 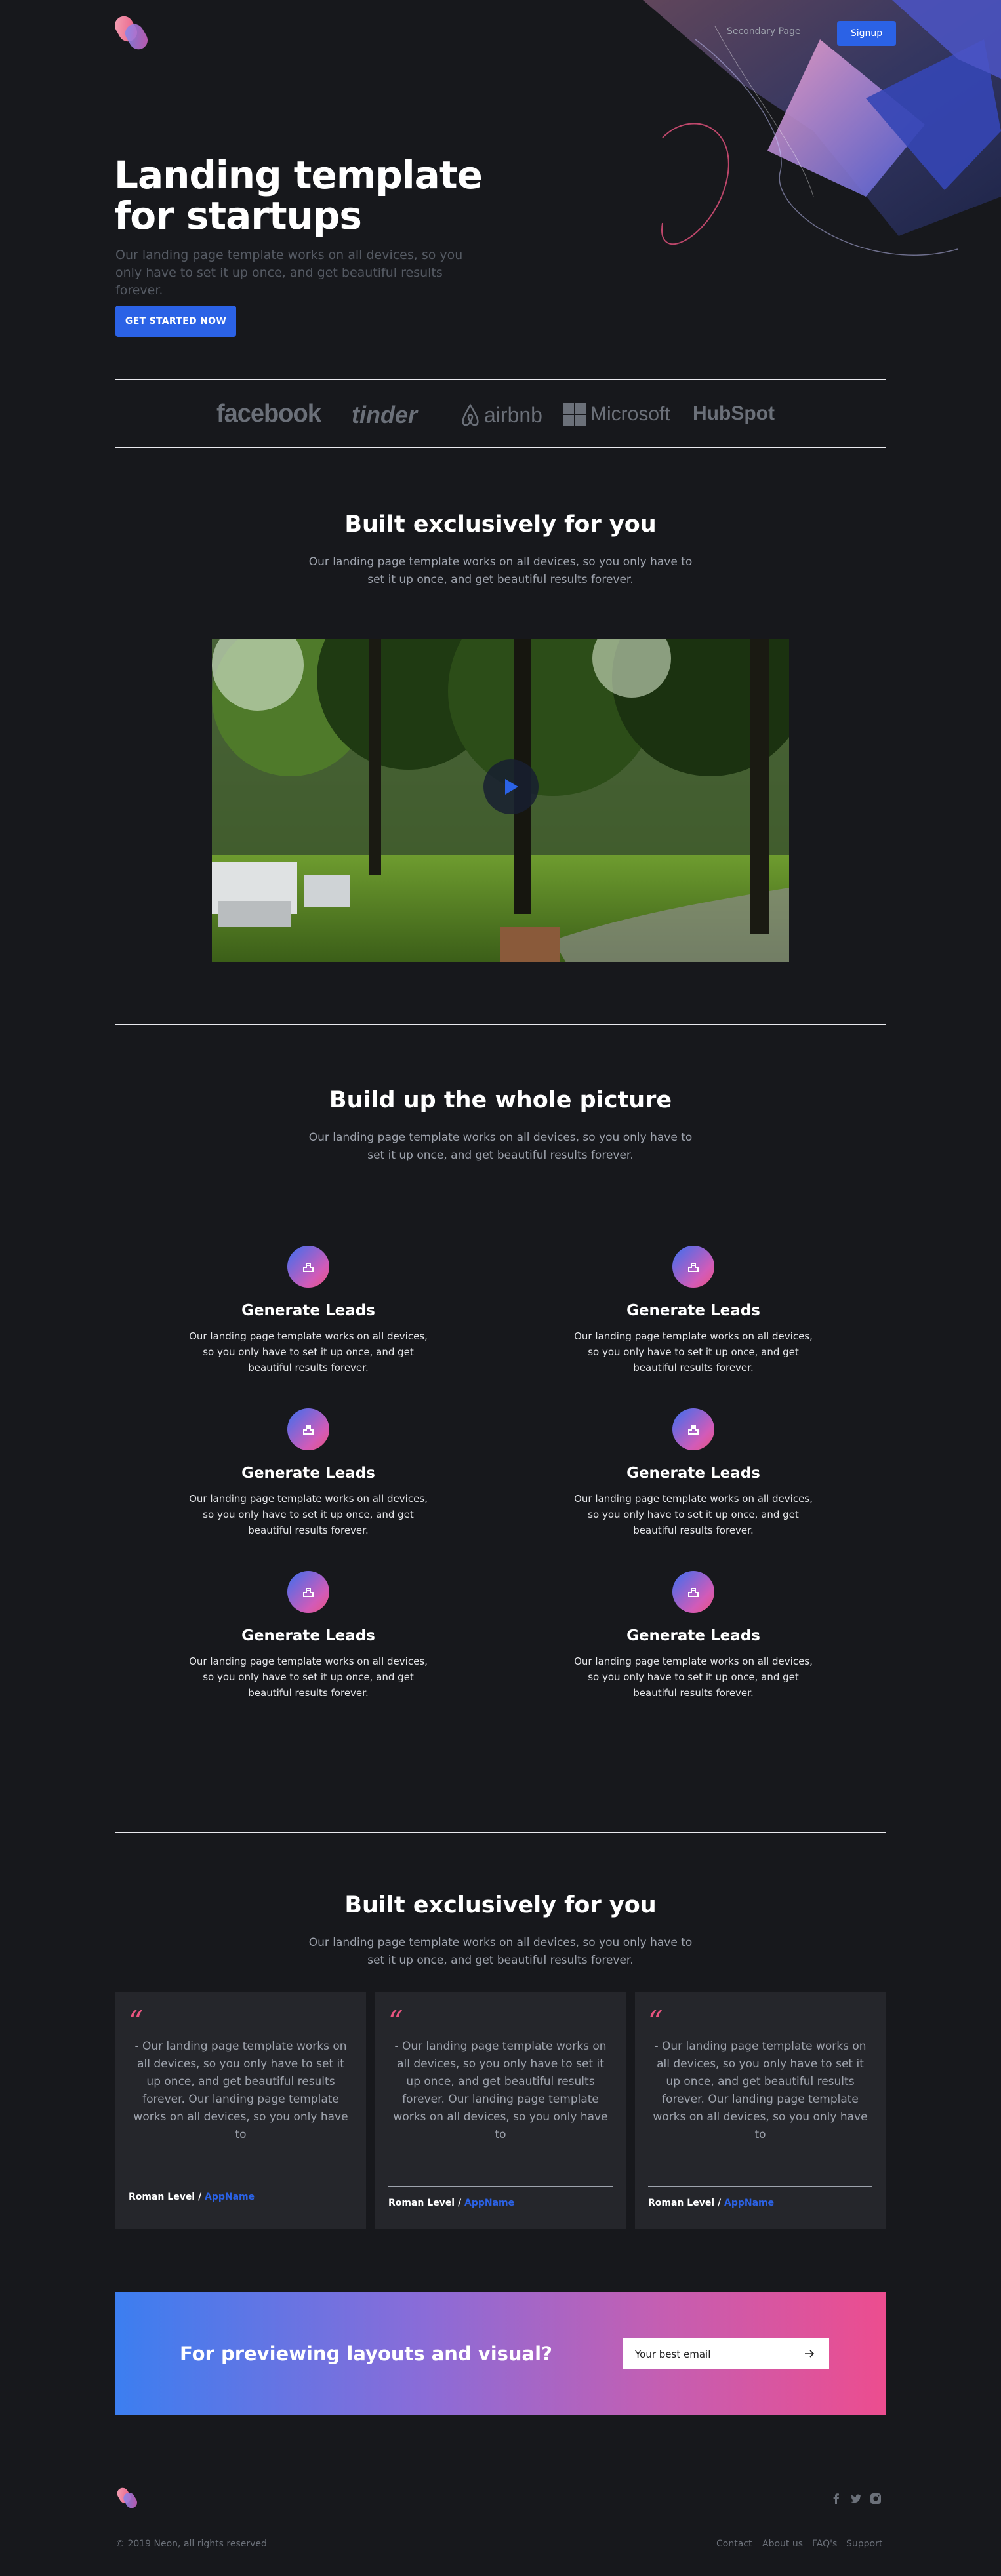 I want to click on facebook-icon, so click(x=836, y=2499).